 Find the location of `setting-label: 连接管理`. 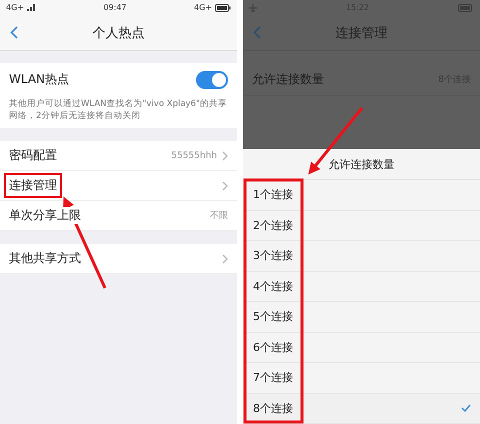

setting-label: 连接管理 is located at coordinates (33, 185).